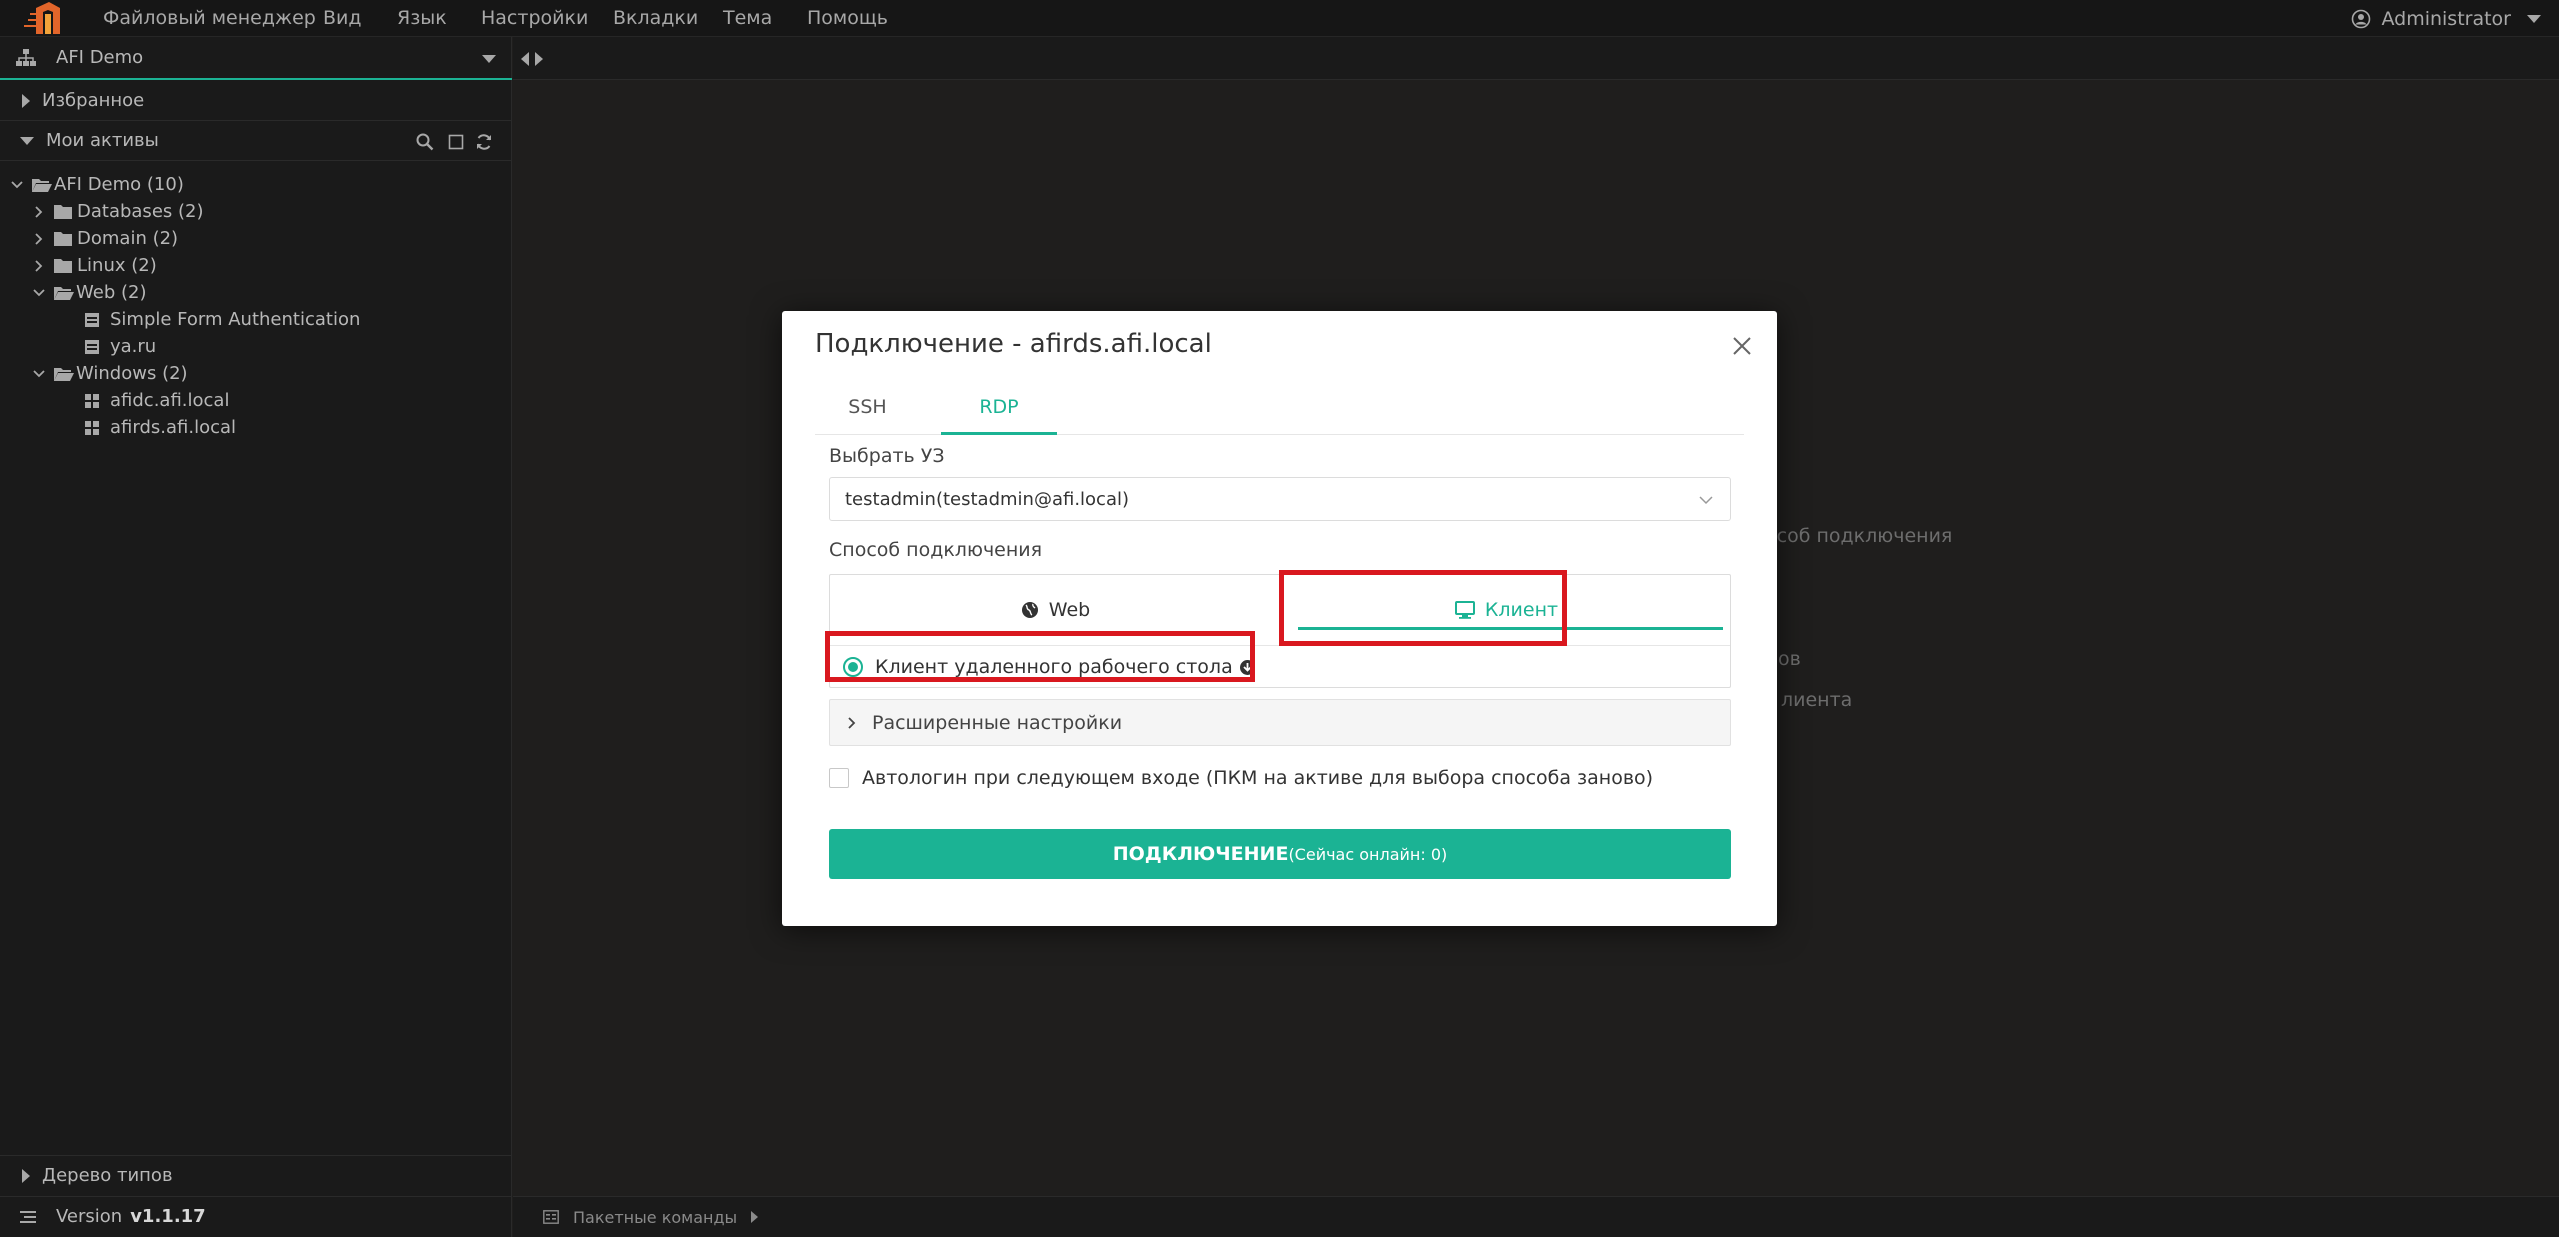 The width and height of the screenshot is (2559, 1237). I want to click on tree-item-domain: Domain (2), so click(105, 238).